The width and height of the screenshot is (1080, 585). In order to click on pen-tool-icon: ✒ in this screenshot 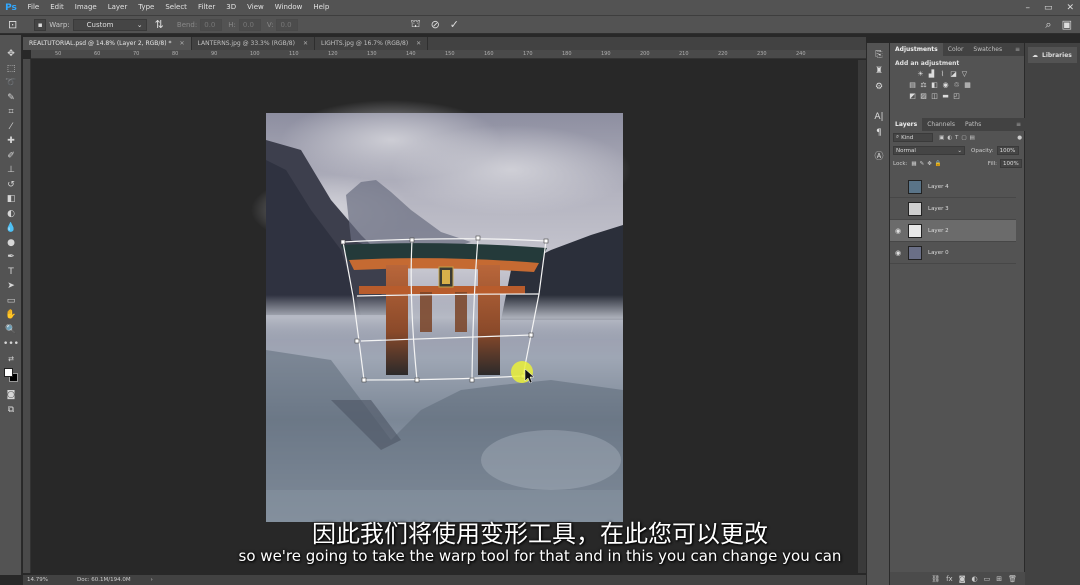, I will do `click(11, 257)`.